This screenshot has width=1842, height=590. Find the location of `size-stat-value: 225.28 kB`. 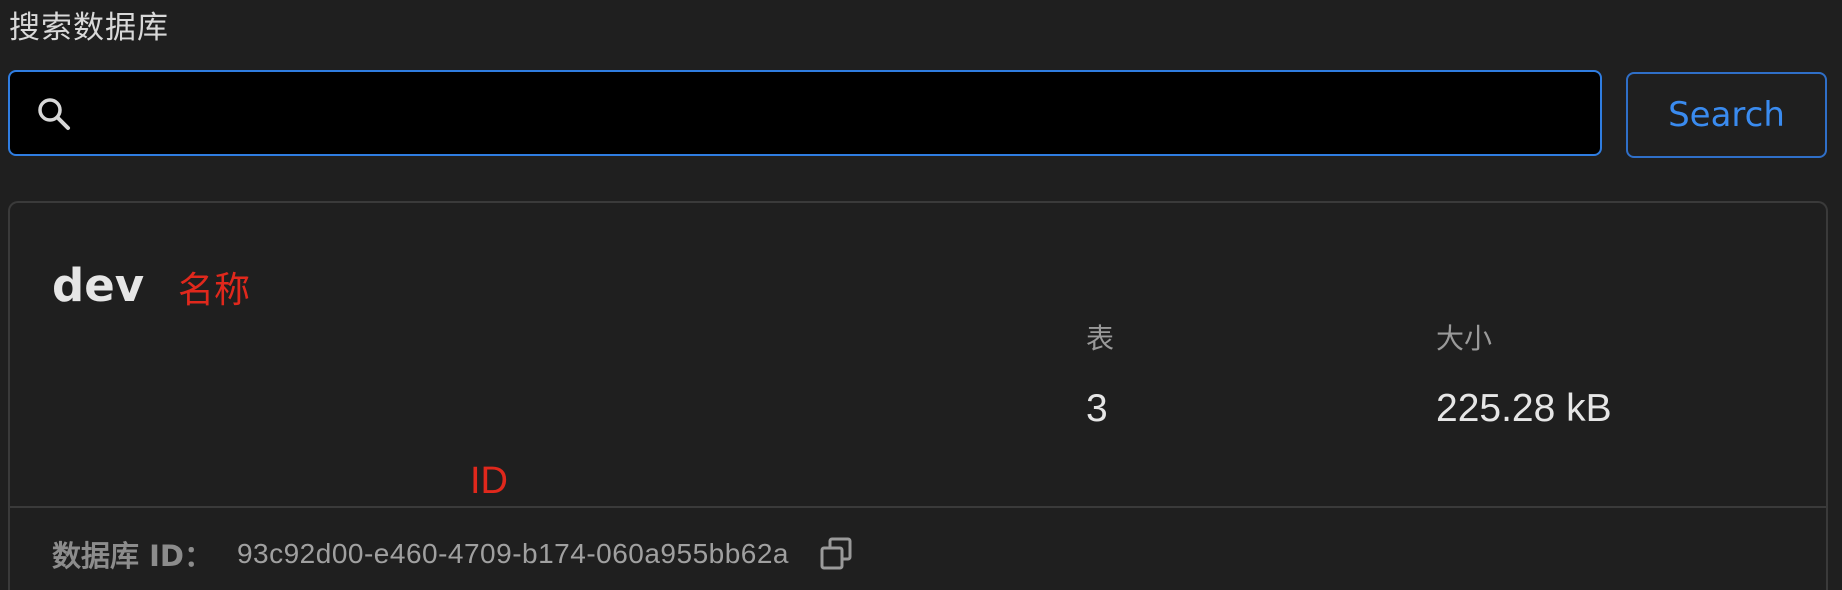

size-stat-value: 225.28 kB is located at coordinates (1524, 408).